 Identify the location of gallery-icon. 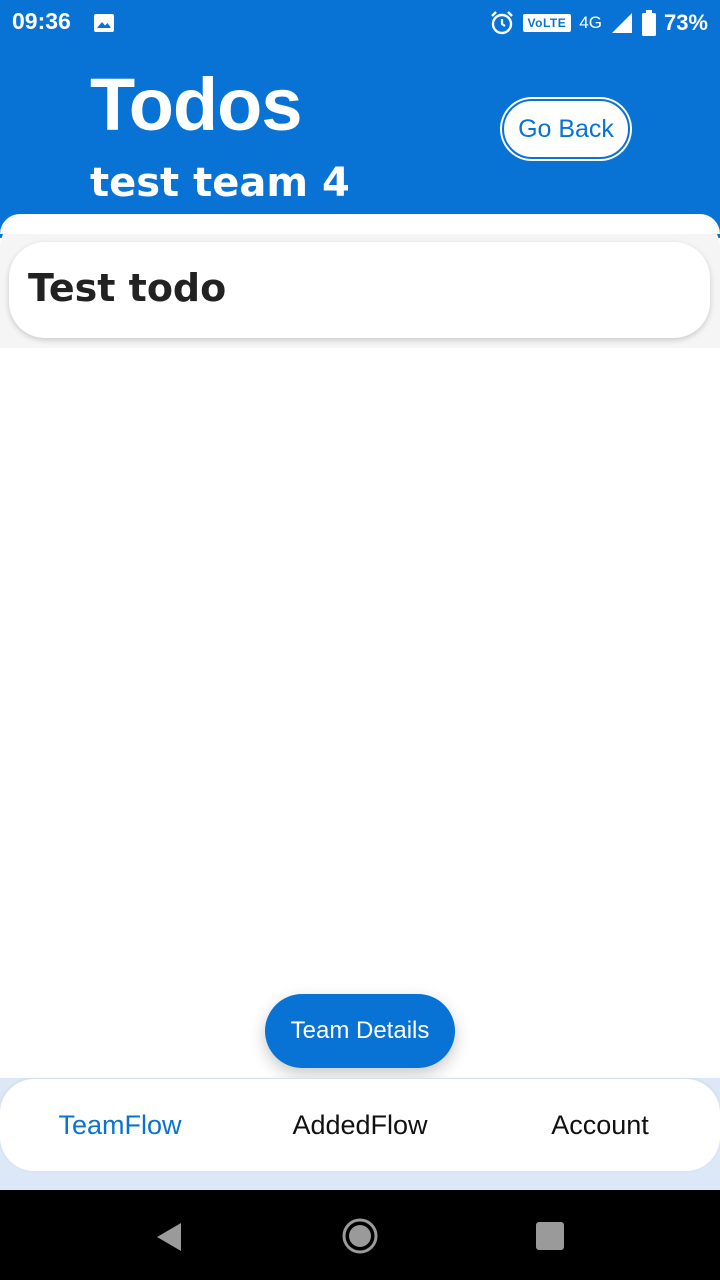
(104, 23).